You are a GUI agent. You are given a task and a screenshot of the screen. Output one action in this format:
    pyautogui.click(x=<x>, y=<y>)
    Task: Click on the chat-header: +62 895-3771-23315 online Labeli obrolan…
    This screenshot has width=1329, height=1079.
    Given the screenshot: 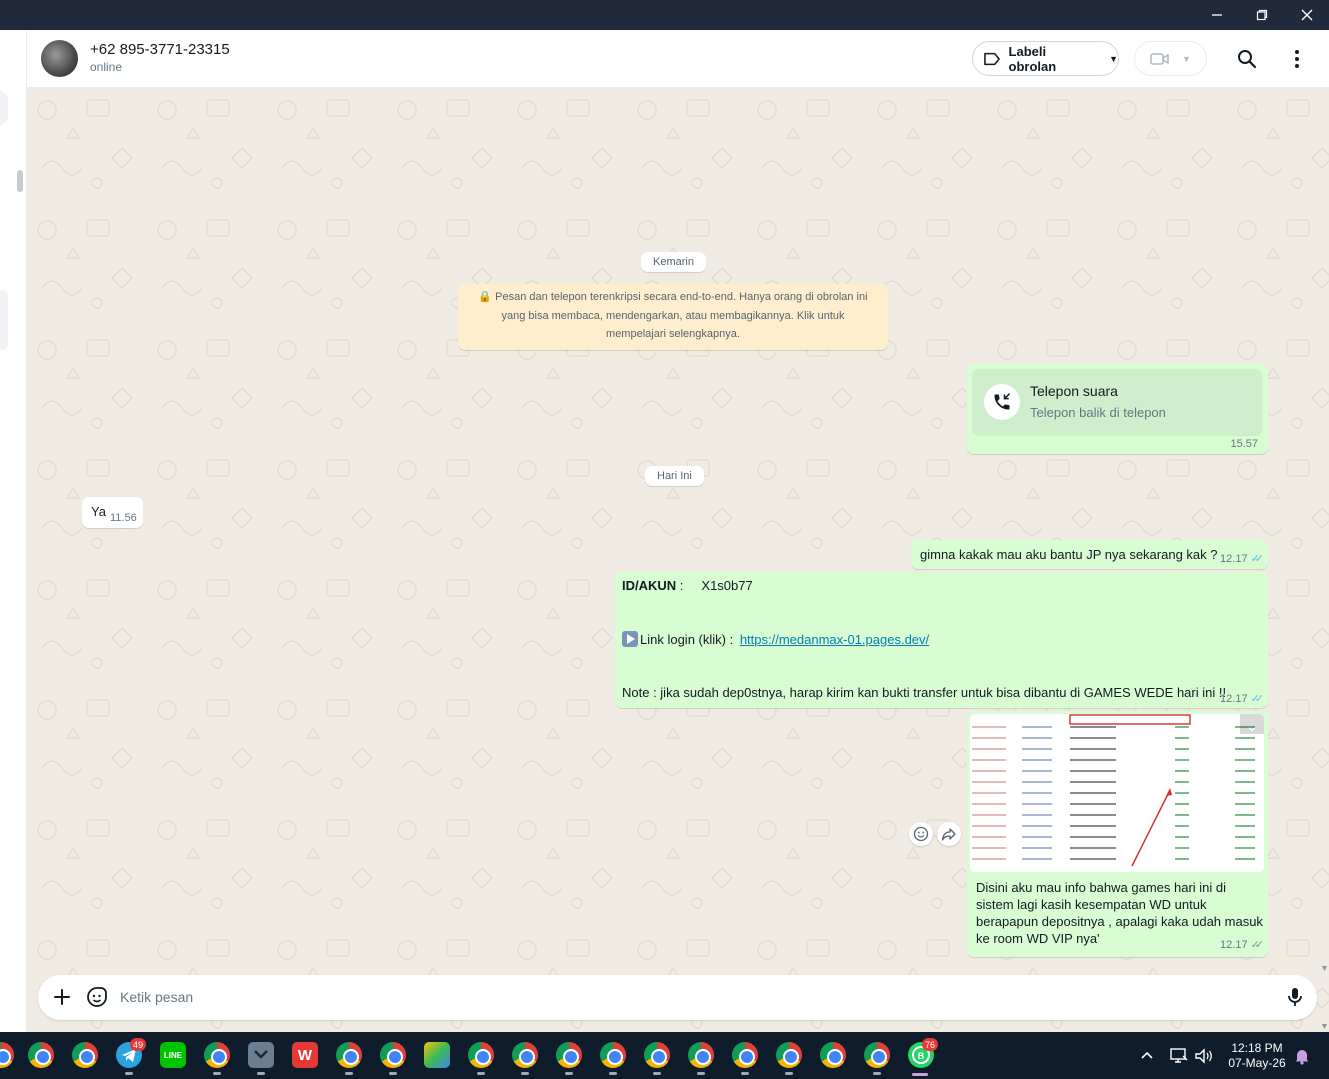 What is the action you would take?
    pyautogui.click(x=678, y=59)
    